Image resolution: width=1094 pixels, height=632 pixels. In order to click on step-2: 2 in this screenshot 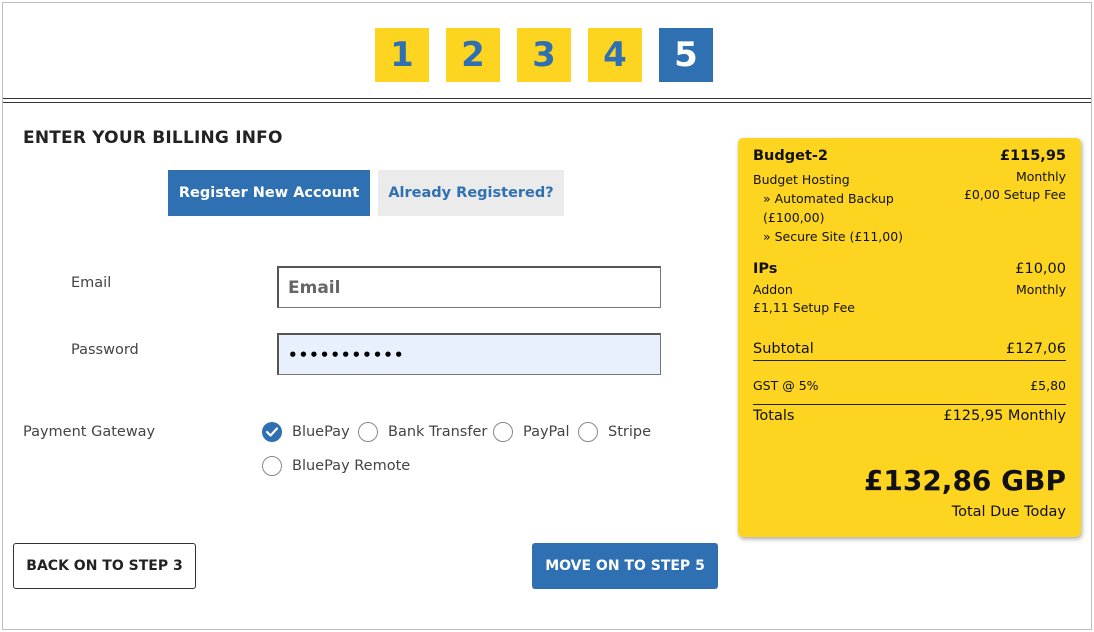, I will do `click(473, 55)`.